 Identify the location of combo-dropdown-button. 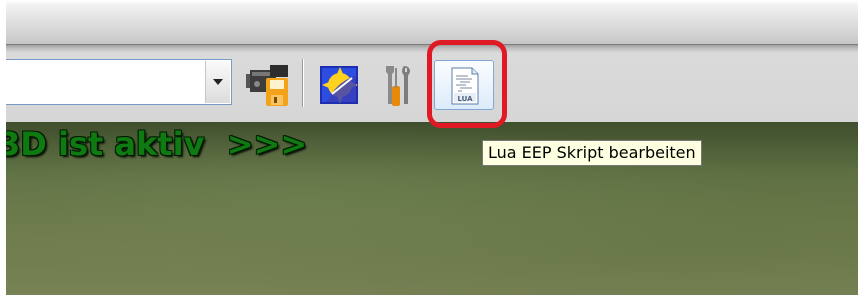
(217, 82).